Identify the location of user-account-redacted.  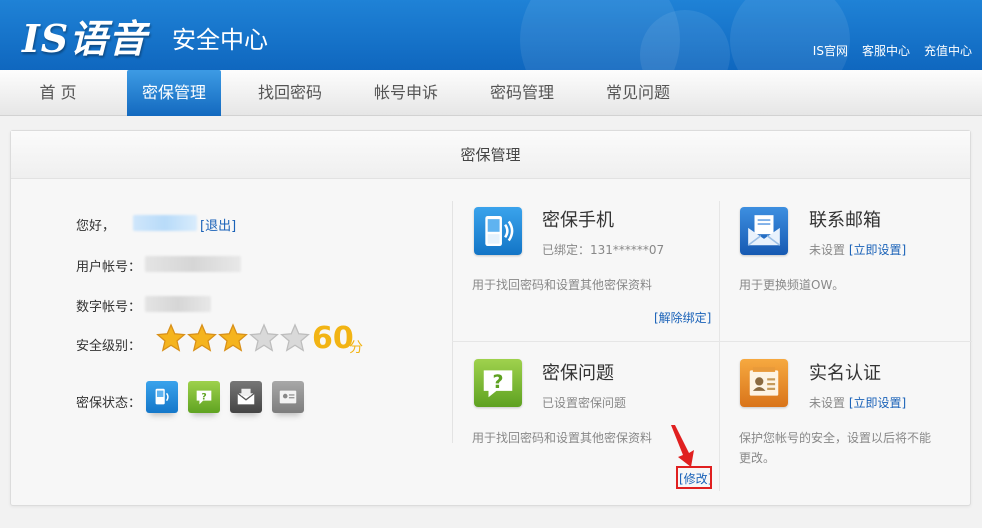
(193, 264).